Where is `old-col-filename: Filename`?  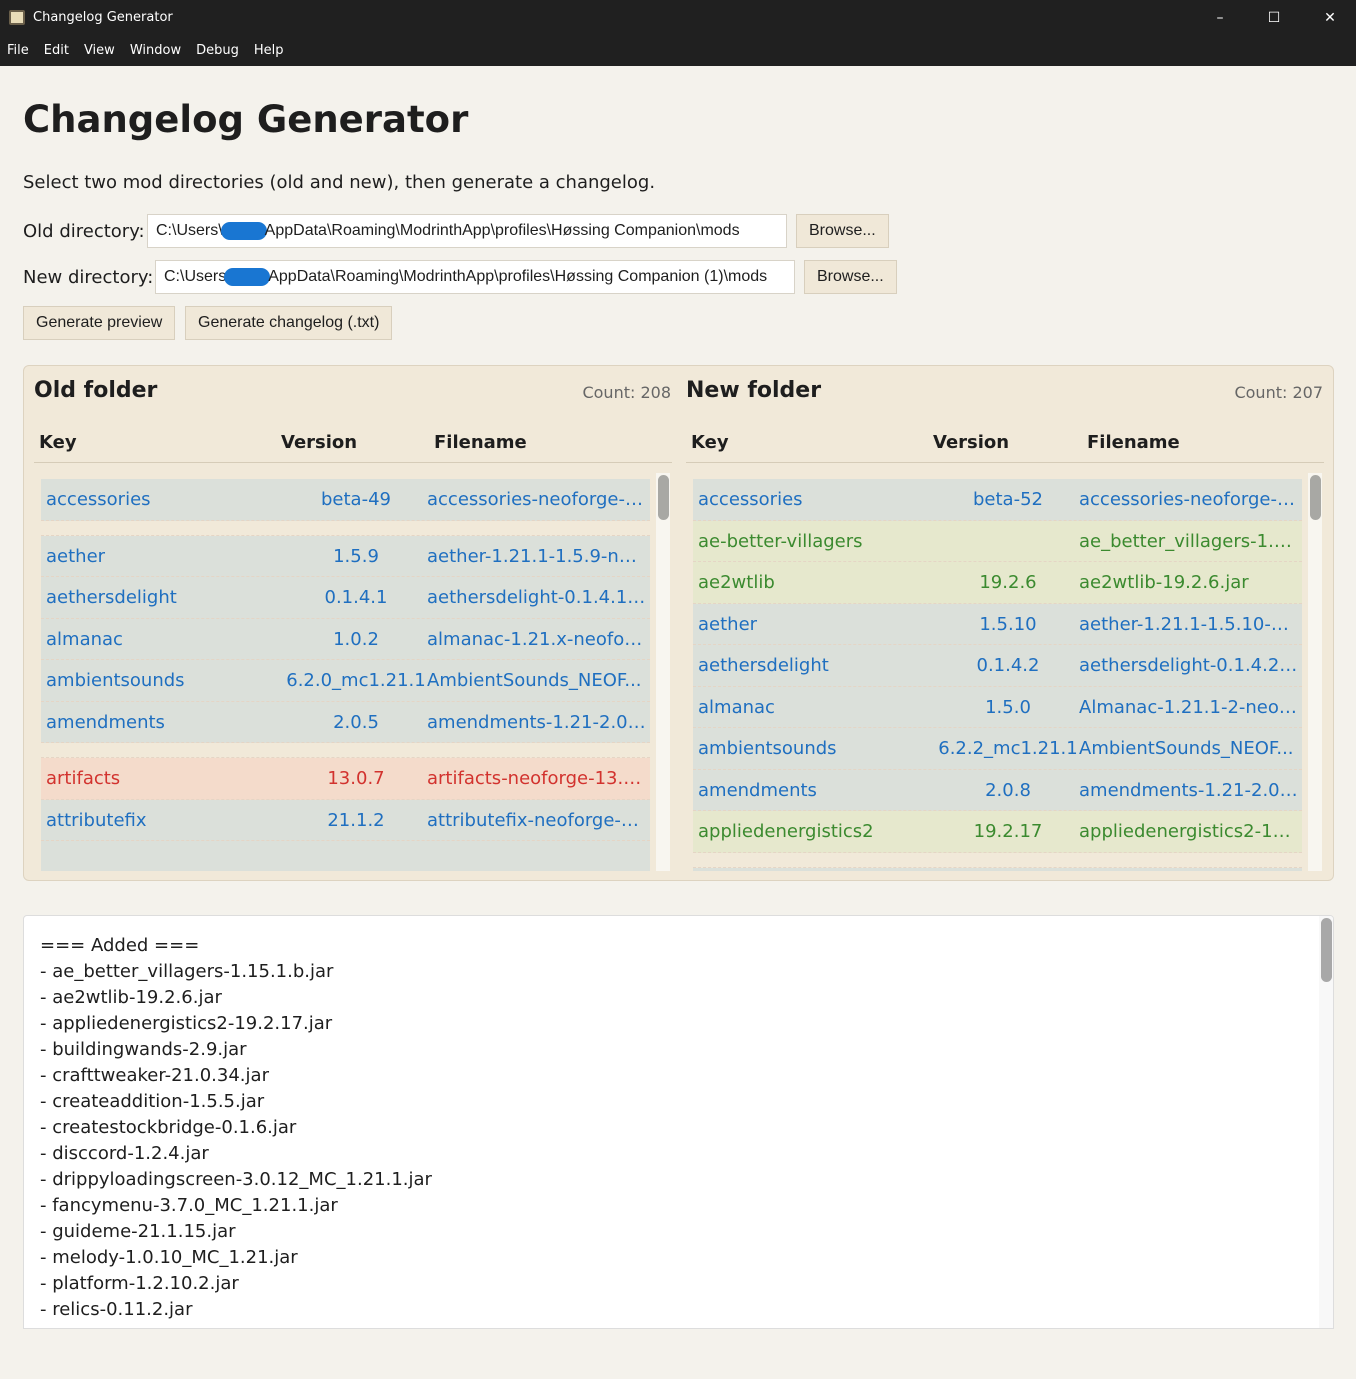 old-col-filename: Filename is located at coordinates (480, 442).